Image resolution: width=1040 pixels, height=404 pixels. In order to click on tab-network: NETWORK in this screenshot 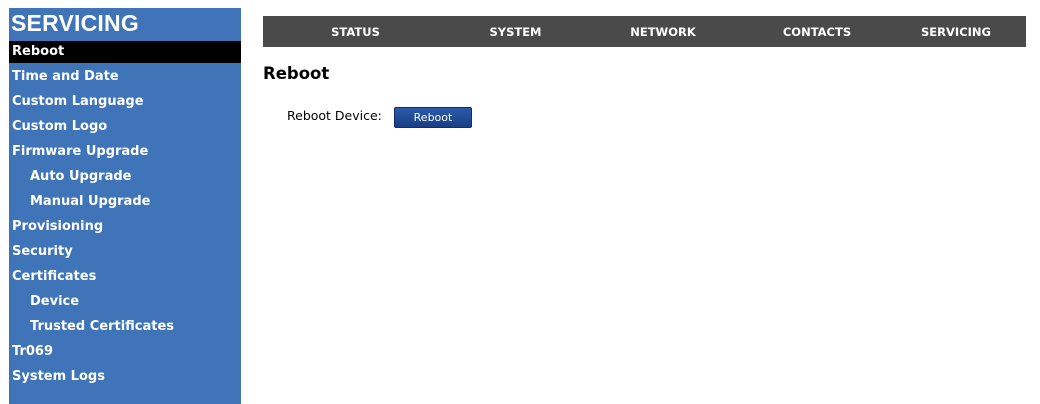, I will do `click(663, 32)`.